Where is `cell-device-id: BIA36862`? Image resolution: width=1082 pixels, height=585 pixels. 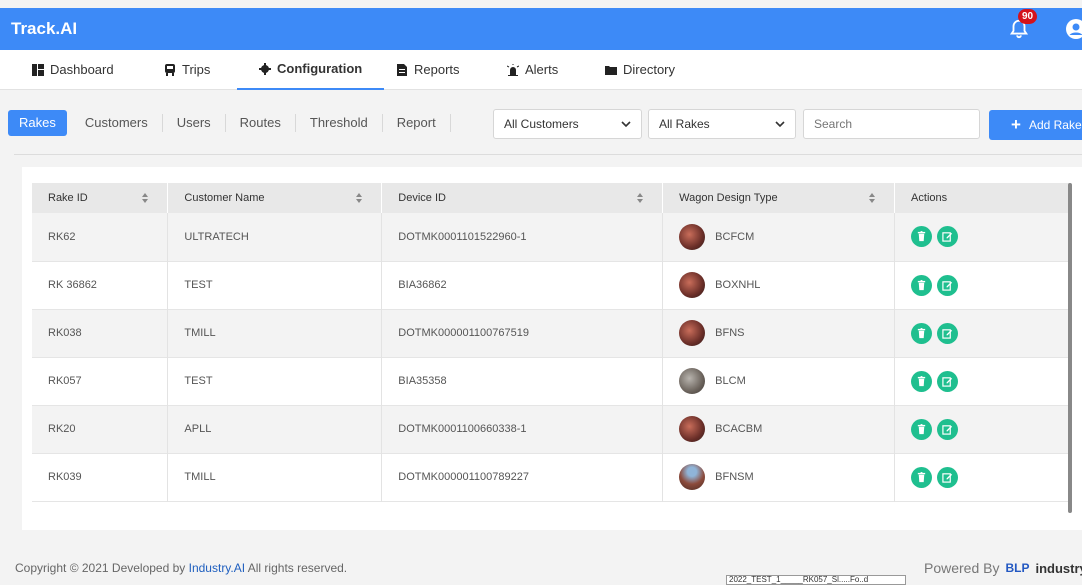 cell-device-id: BIA36862 is located at coordinates (522, 285).